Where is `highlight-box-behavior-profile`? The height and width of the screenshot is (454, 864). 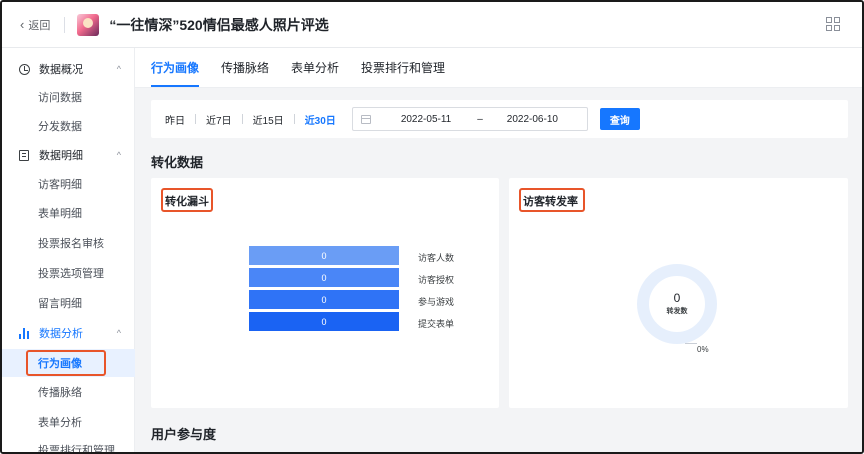 highlight-box-behavior-profile is located at coordinates (66, 363).